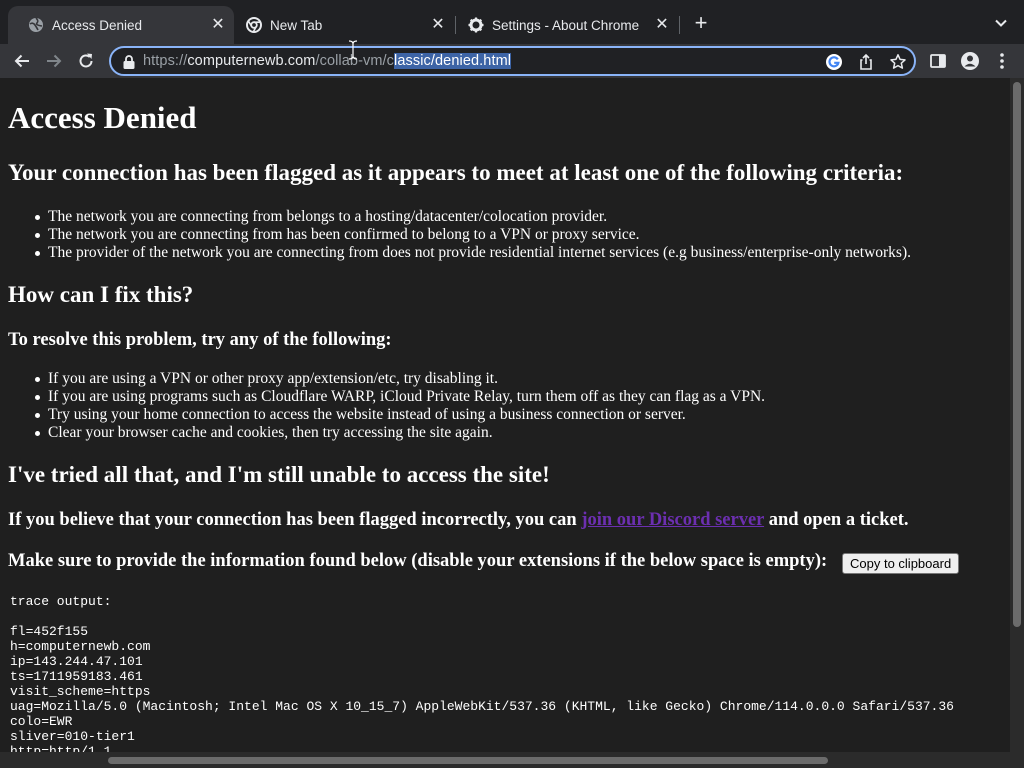  What do you see at coordinates (54, 61) in the screenshot?
I see `forward-arrow-icon` at bounding box center [54, 61].